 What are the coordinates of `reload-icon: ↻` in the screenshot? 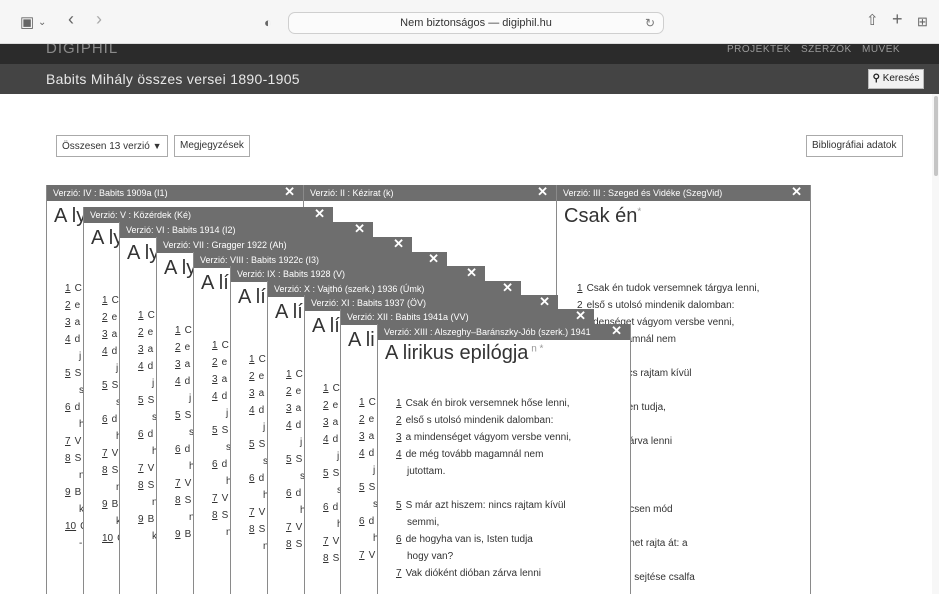 It's located at (650, 23).